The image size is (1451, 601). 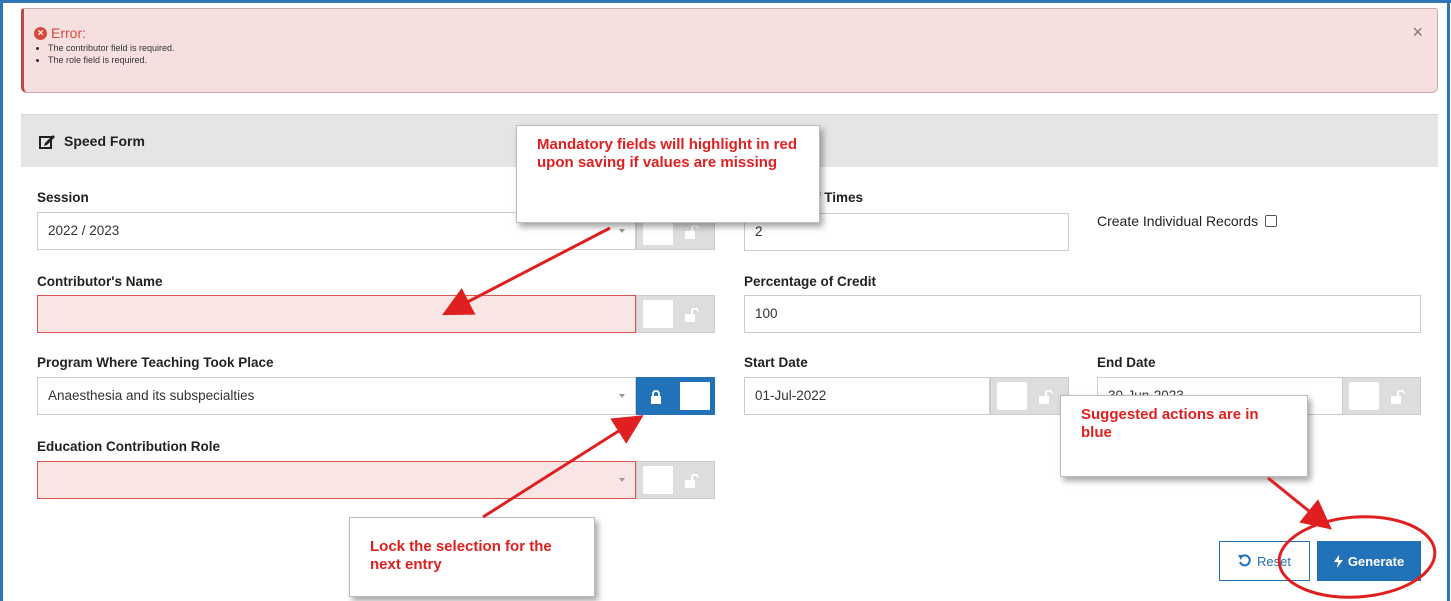 I want to click on alert-message: The contributor field is required., so click(x=111, y=48).